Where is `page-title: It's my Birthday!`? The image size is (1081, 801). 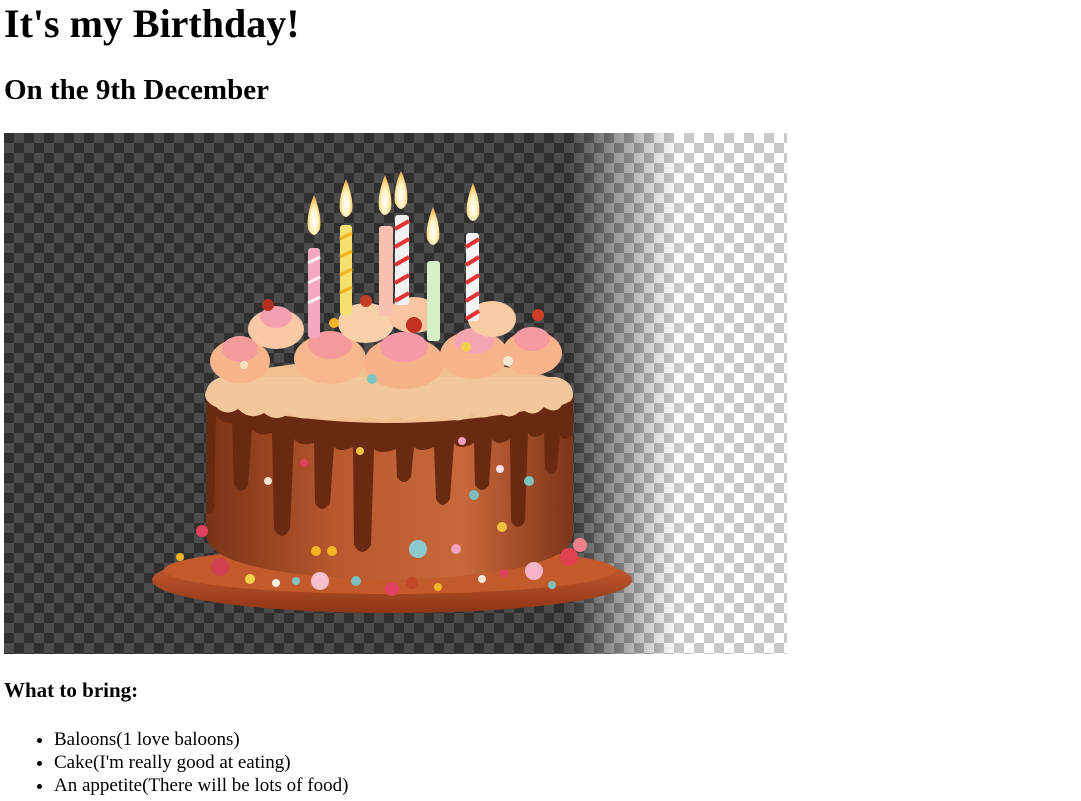 page-title: It's my Birthday! is located at coordinates (152, 23).